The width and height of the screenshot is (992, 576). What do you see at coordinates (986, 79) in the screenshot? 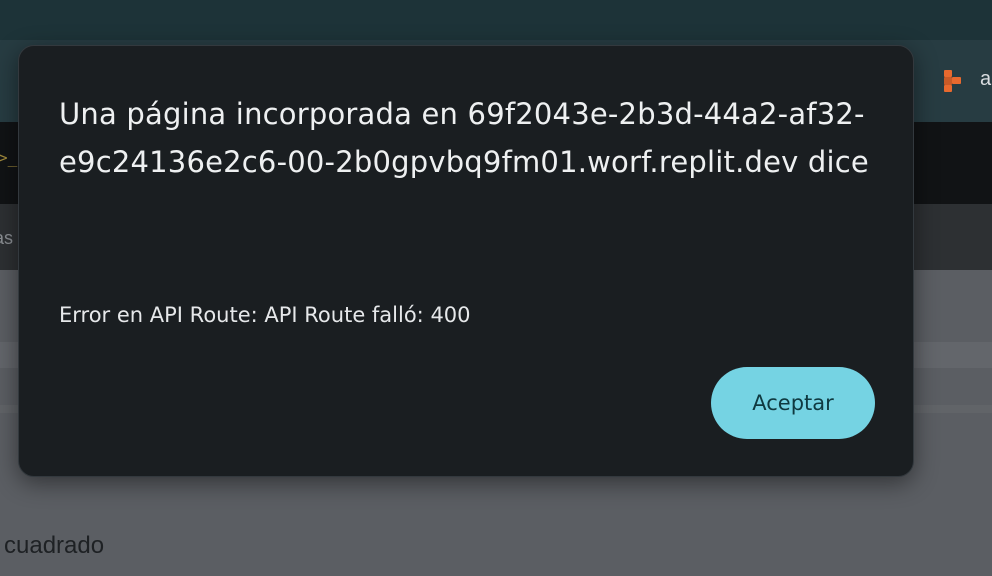
I see `header-user-label: a` at bounding box center [986, 79].